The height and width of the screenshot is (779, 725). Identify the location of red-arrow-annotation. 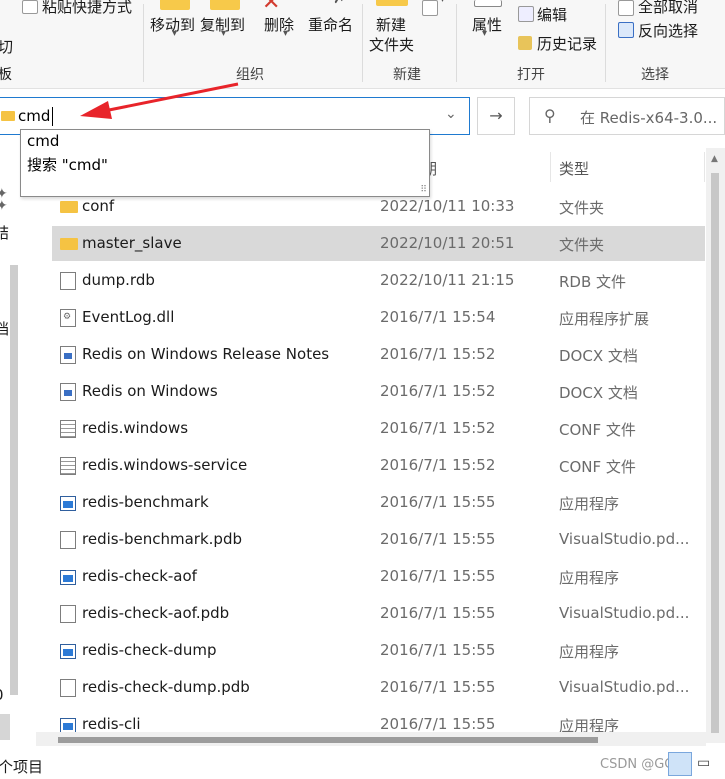
(159, 100).